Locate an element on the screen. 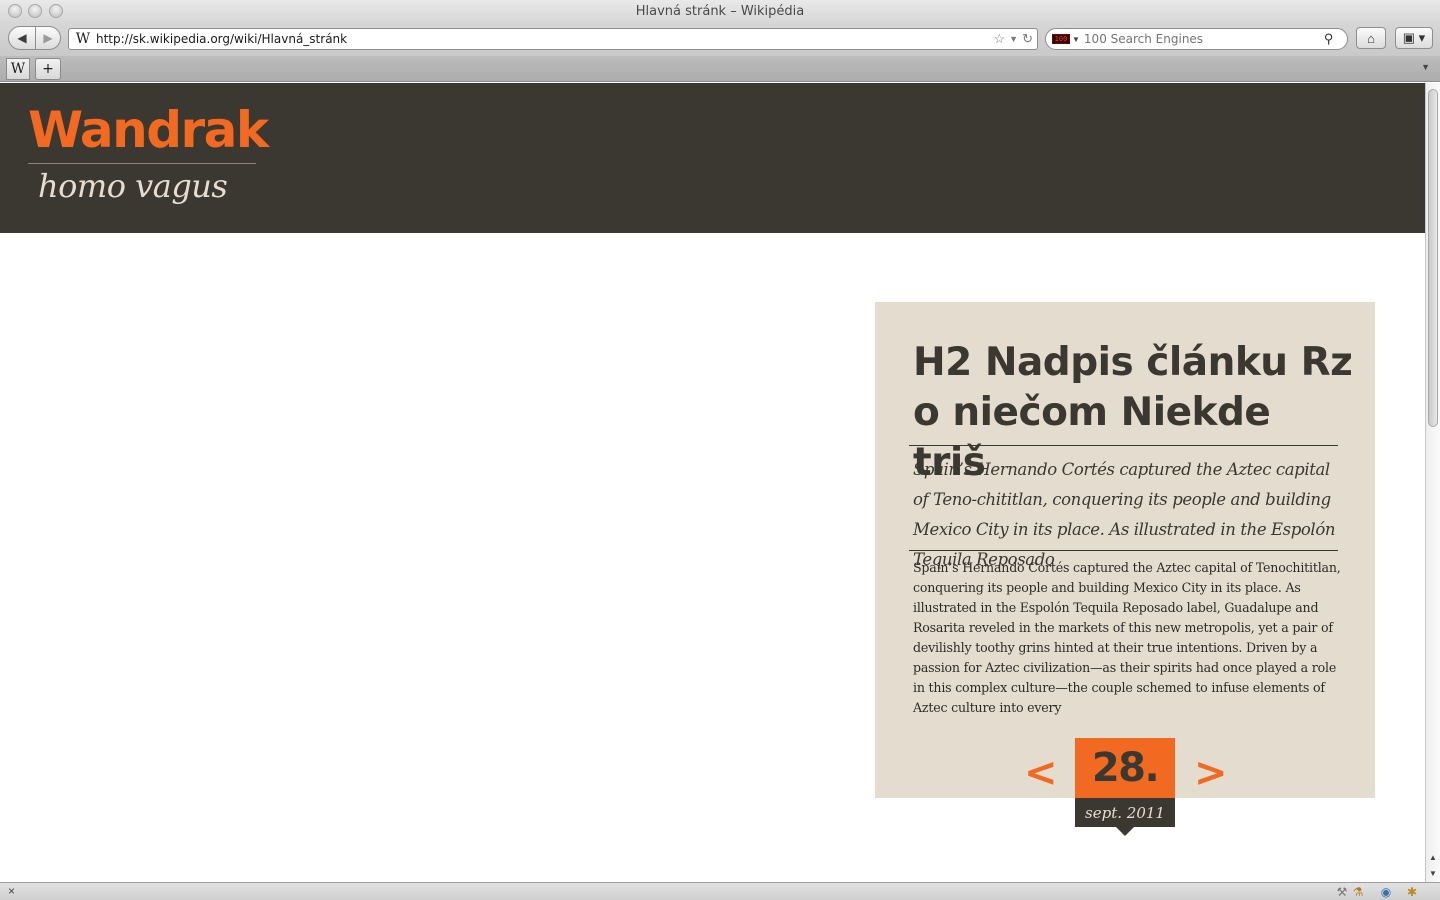 The width and height of the screenshot is (1440, 900). forward-arrow-icon: ▶ is located at coordinates (48, 38).